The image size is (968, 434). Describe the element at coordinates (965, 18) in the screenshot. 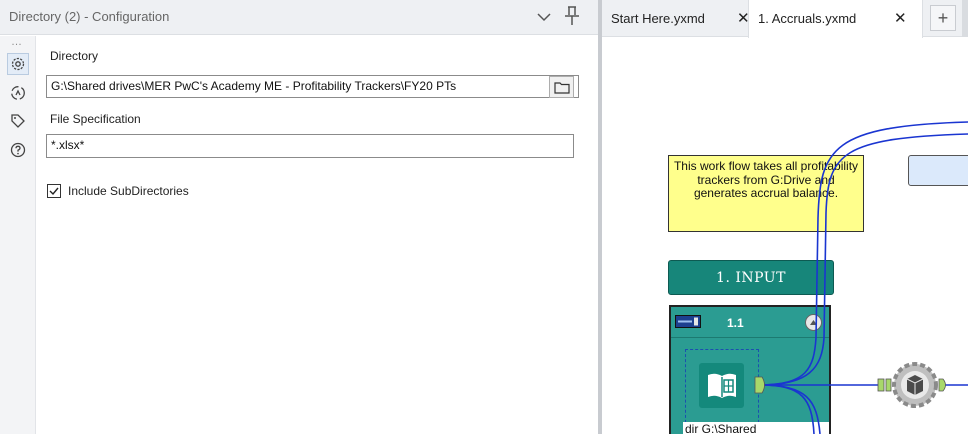

I see `tab-strip-edge` at that location.